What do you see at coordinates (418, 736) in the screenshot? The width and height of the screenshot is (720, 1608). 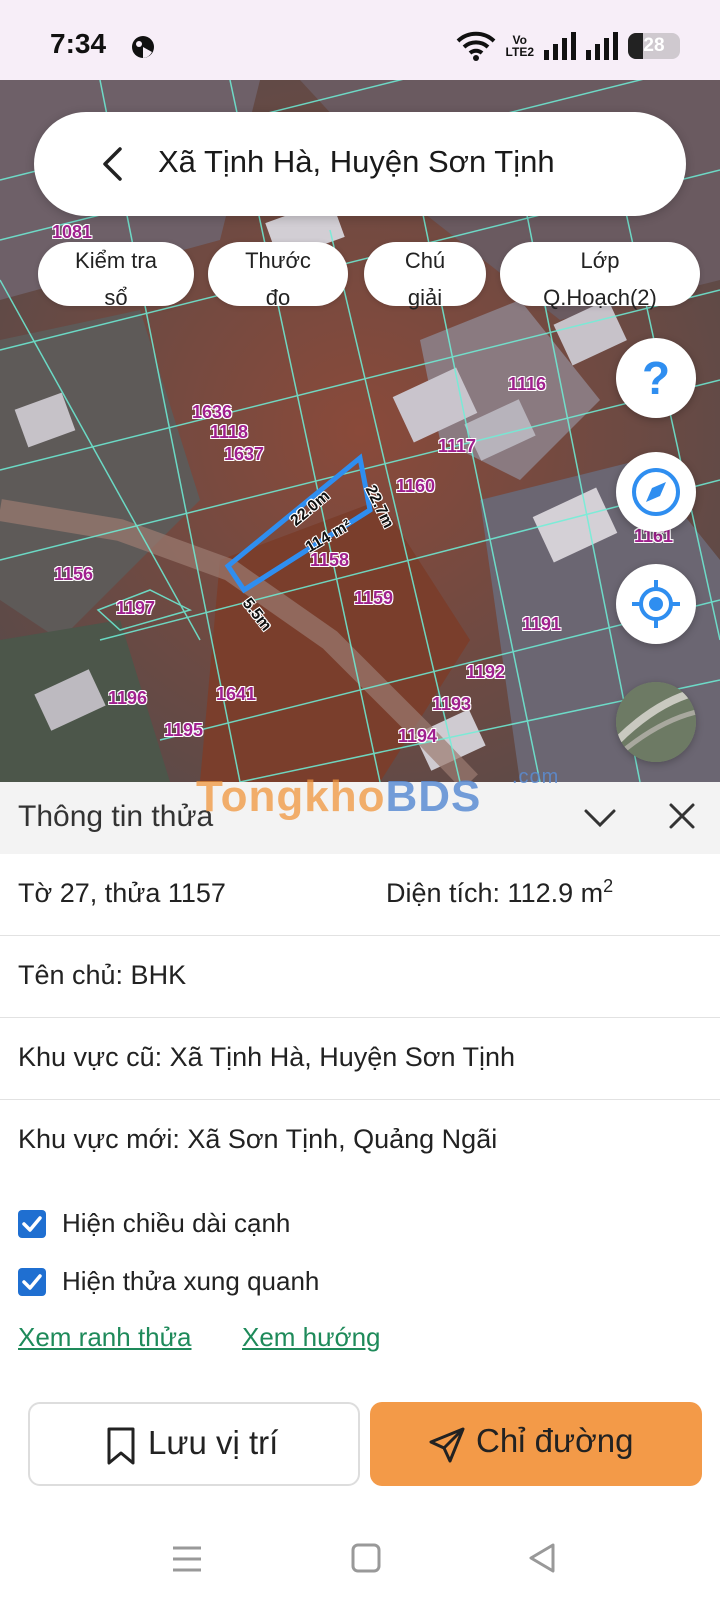 I see `plot-label: 1194` at bounding box center [418, 736].